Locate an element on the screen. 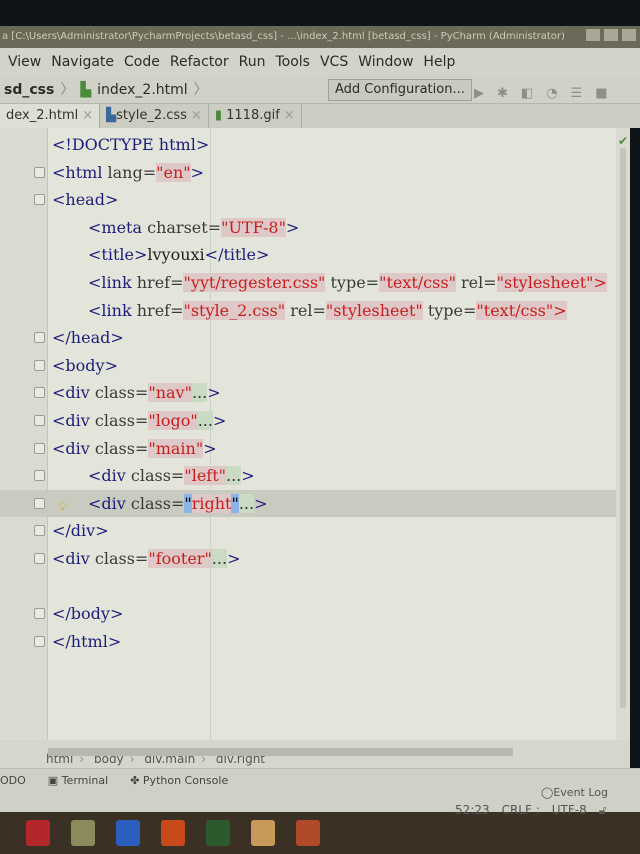 Image resolution: width=640 pixels, height=854 pixels. code-token-tag: <body> is located at coordinates (85, 365).